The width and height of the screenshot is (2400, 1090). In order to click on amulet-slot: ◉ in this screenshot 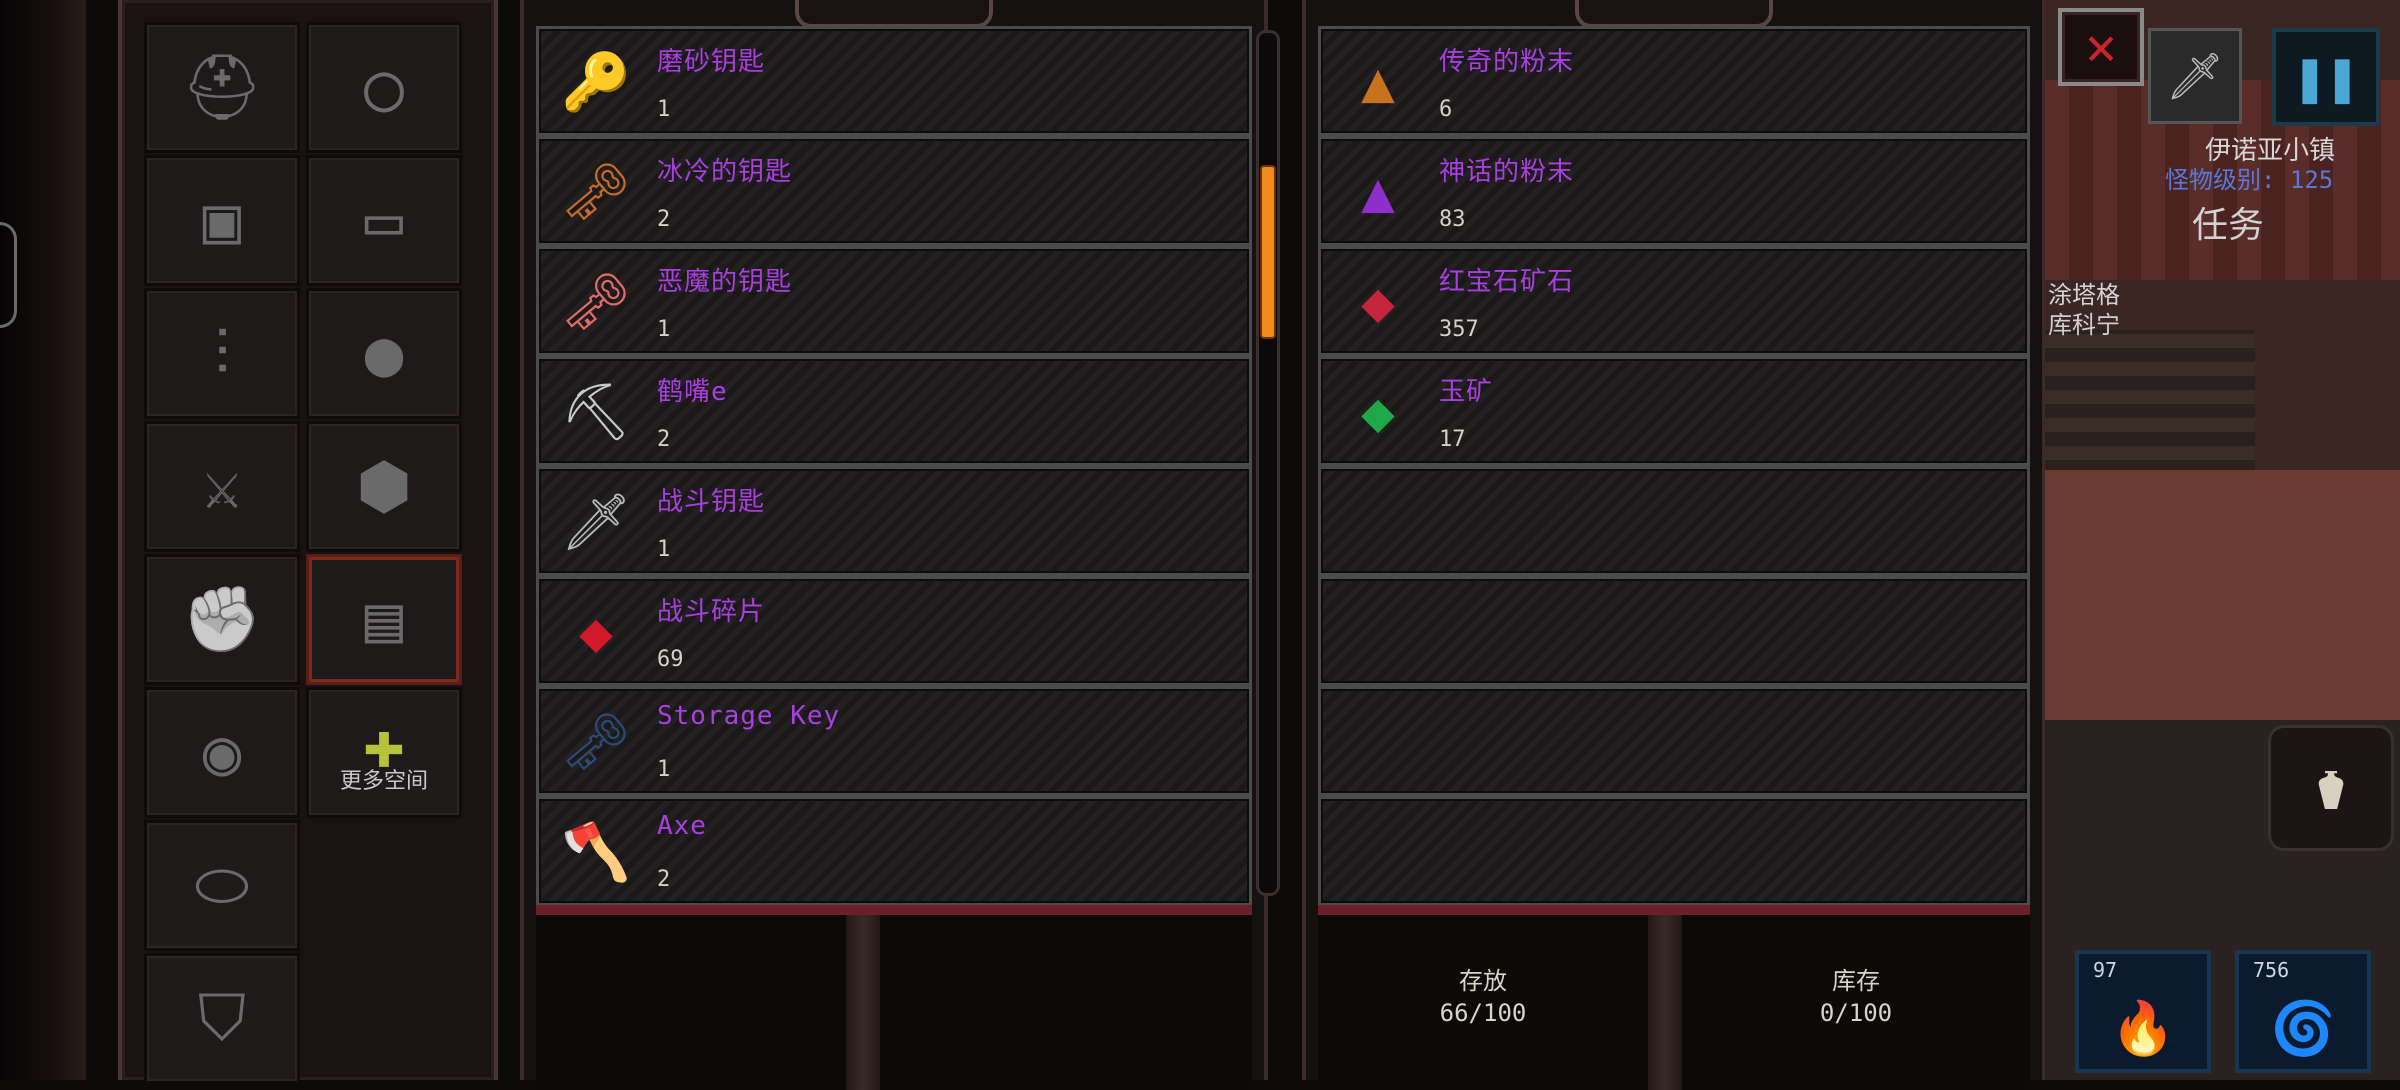, I will do `click(222, 752)`.